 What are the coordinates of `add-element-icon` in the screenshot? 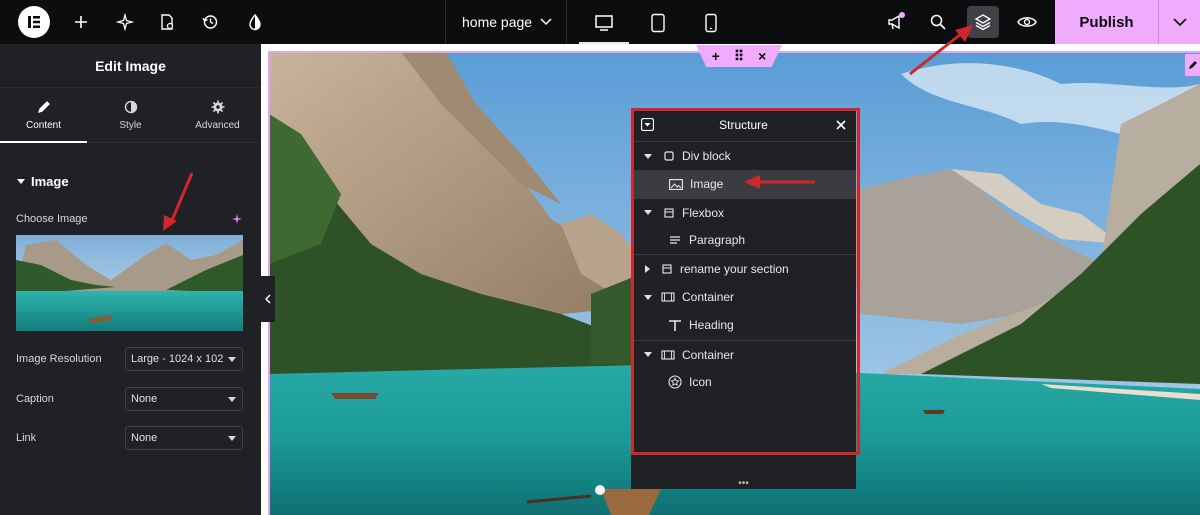 It's located at (81, 22).